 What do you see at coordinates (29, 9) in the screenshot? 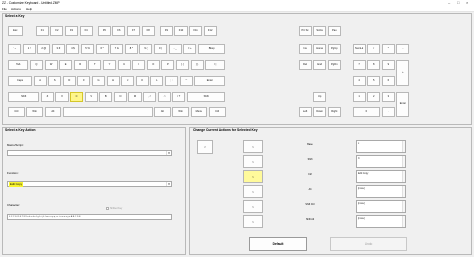
I see `menu-help: Help` at bounding box center [29, 9].